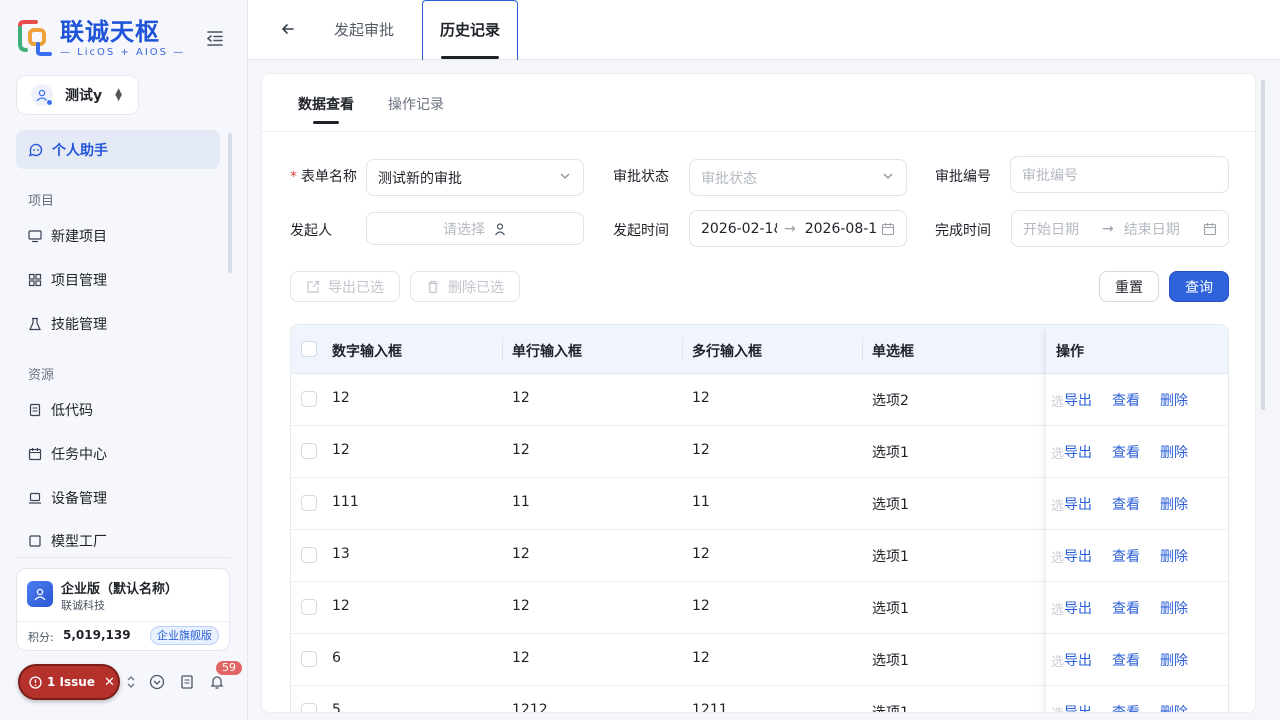  I want to click on sidebar-item-skill-management: 技能管理, so click(67, 324).